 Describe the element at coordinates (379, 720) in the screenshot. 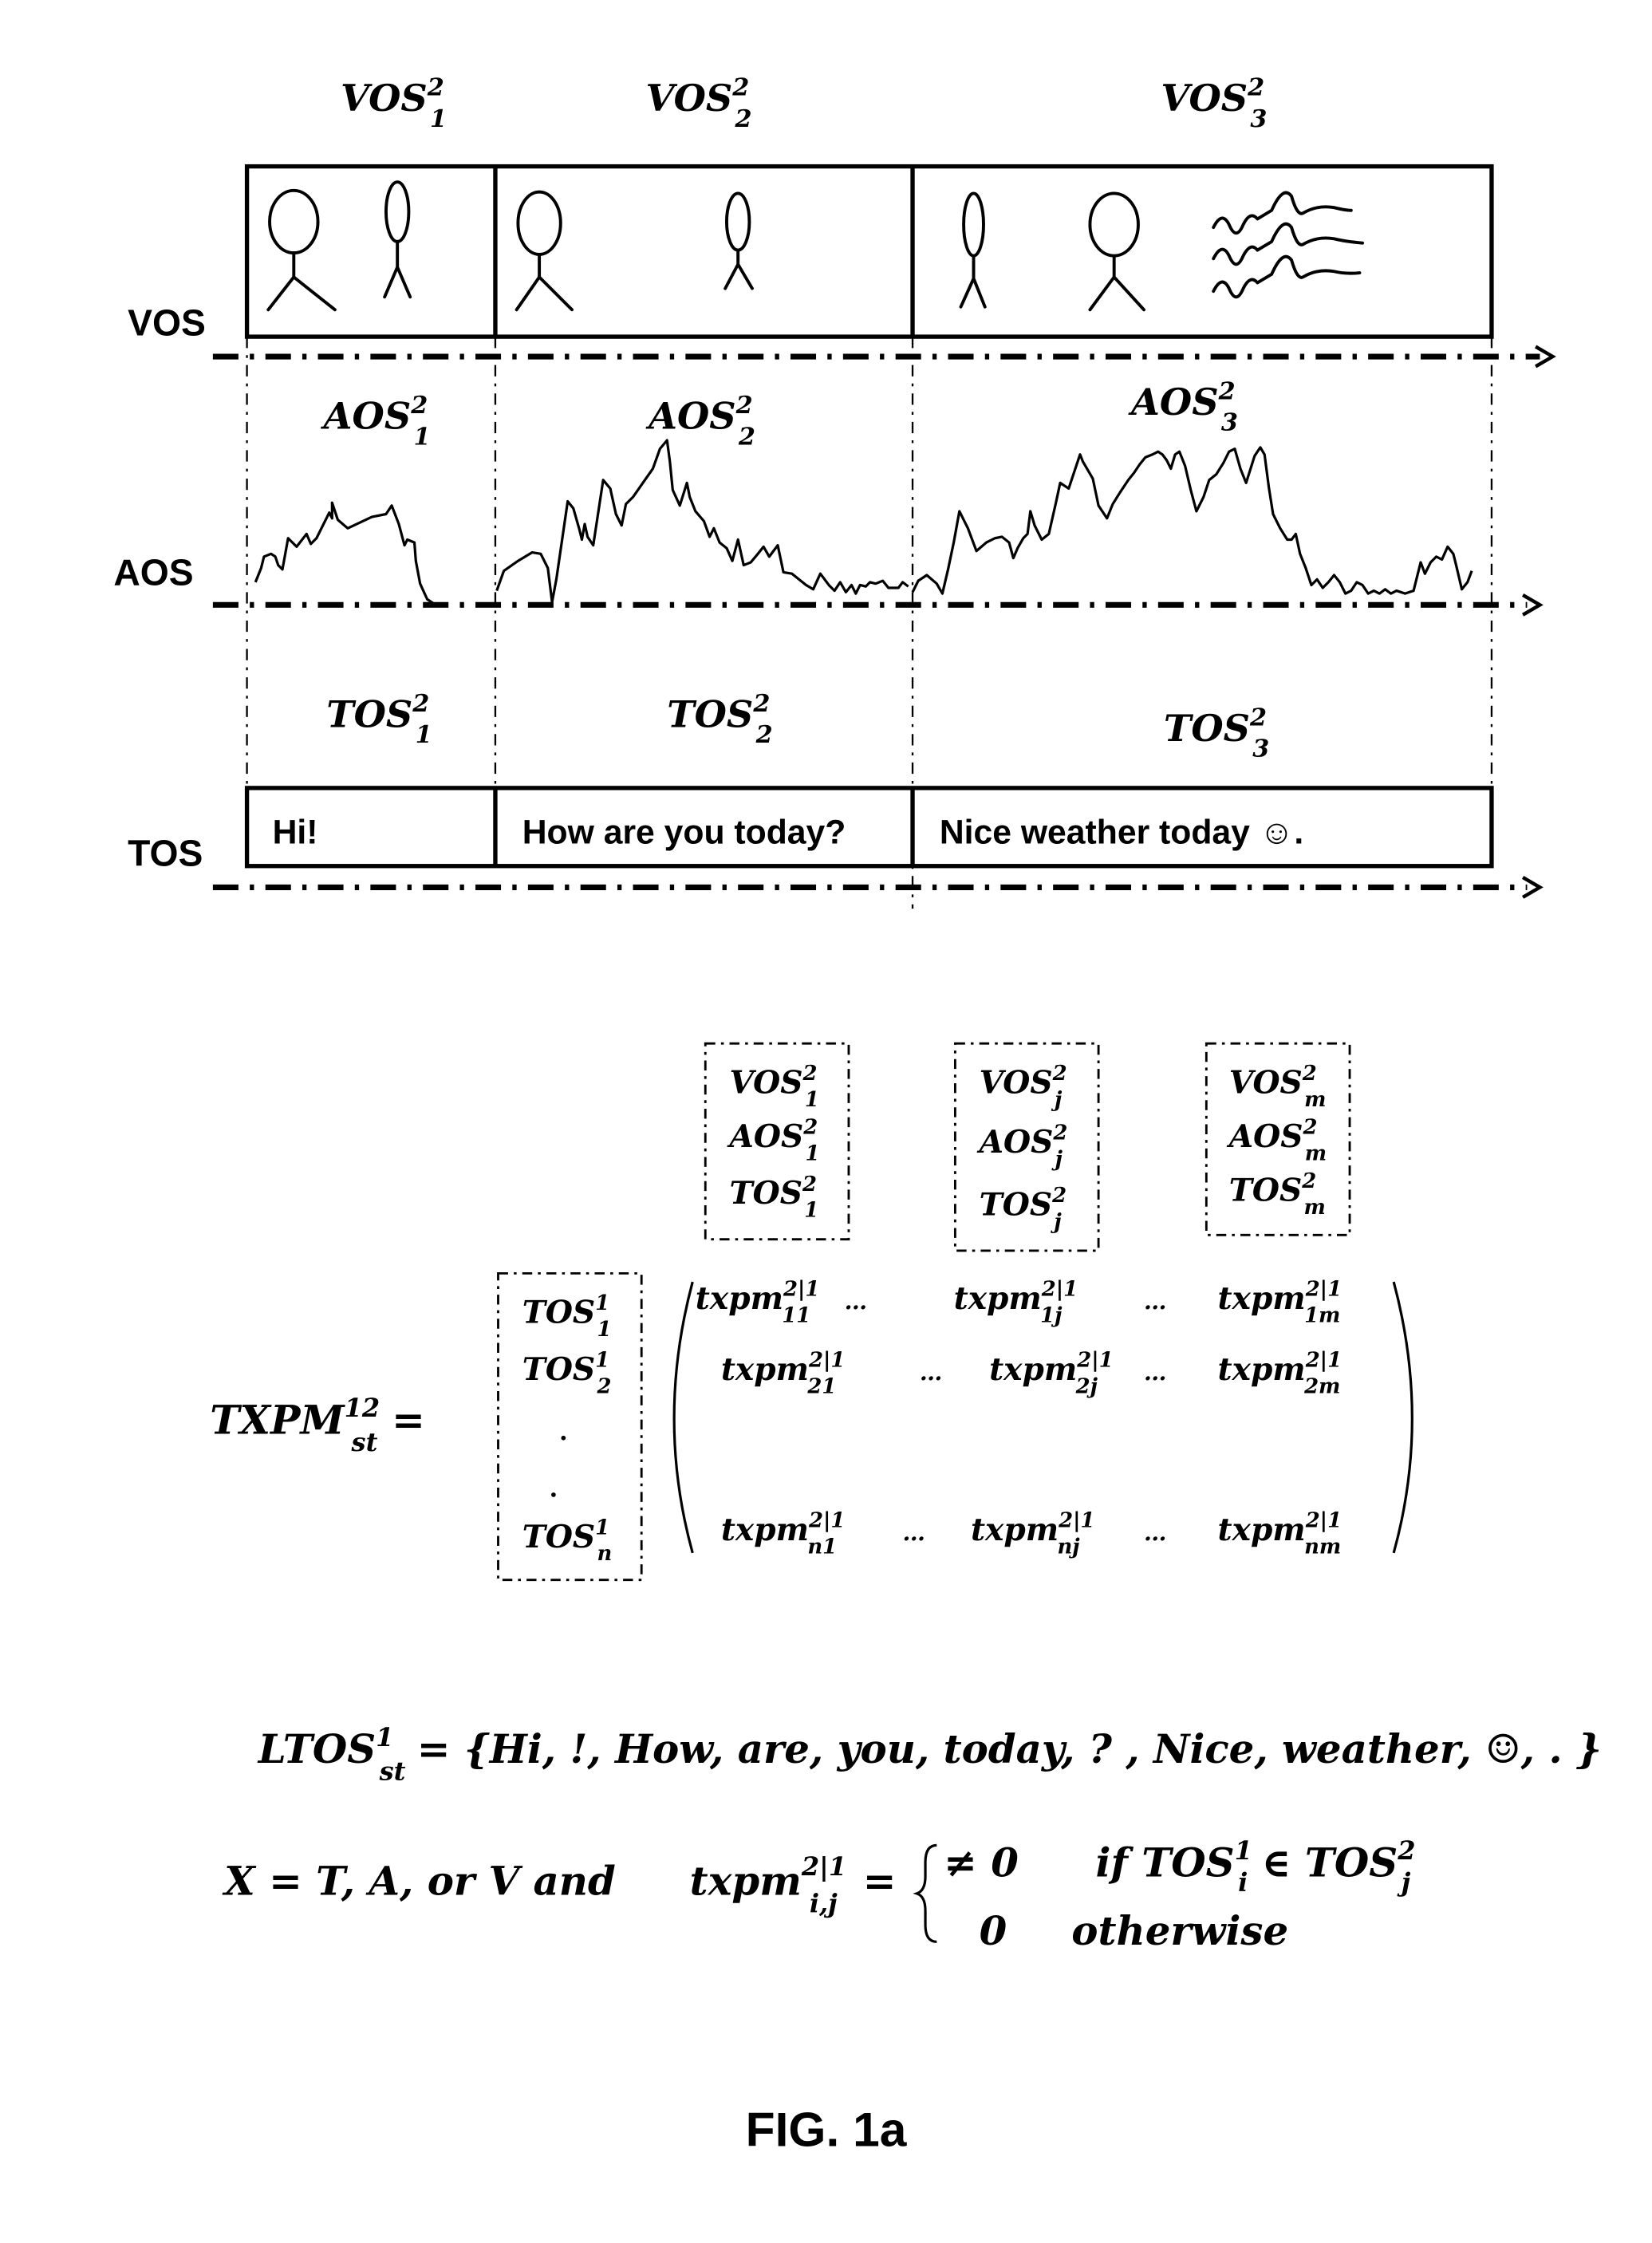

I see `tos-segment-label-1: TOS2 1` at that location.